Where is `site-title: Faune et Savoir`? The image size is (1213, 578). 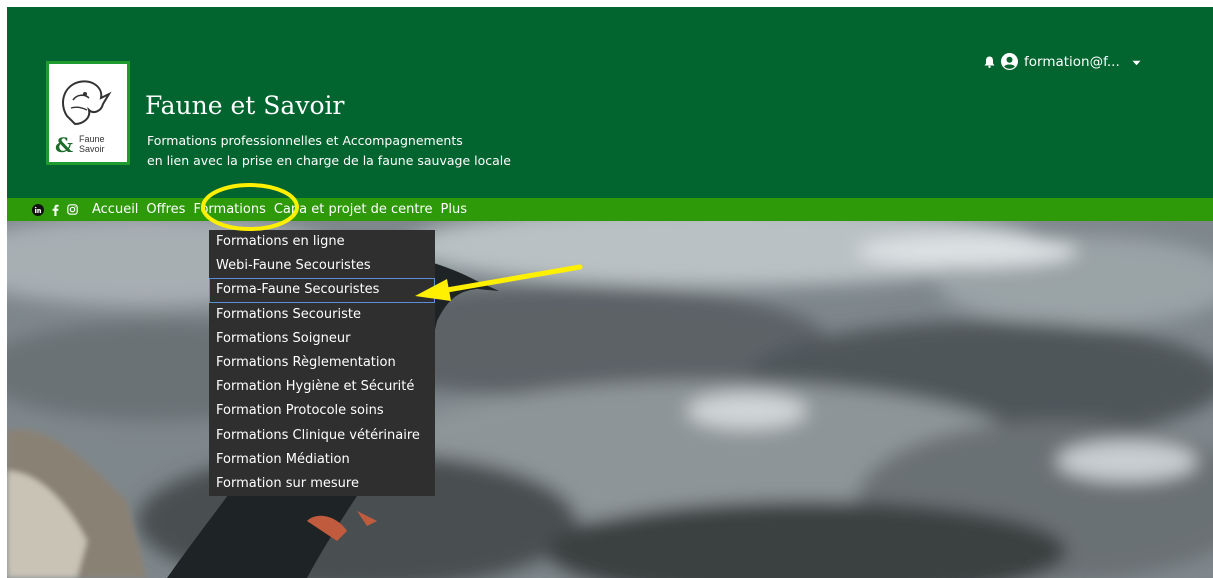 site-title: Faune et Savoir is located at coordinates (244, 105).